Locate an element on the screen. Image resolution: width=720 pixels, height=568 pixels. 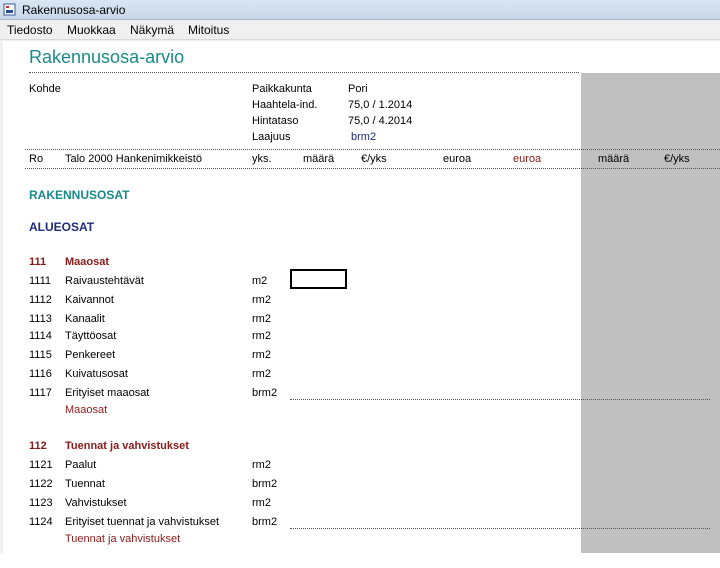
row-name: Erityiset tuennat ja vahvistukset is located at coordinates (142, 522).